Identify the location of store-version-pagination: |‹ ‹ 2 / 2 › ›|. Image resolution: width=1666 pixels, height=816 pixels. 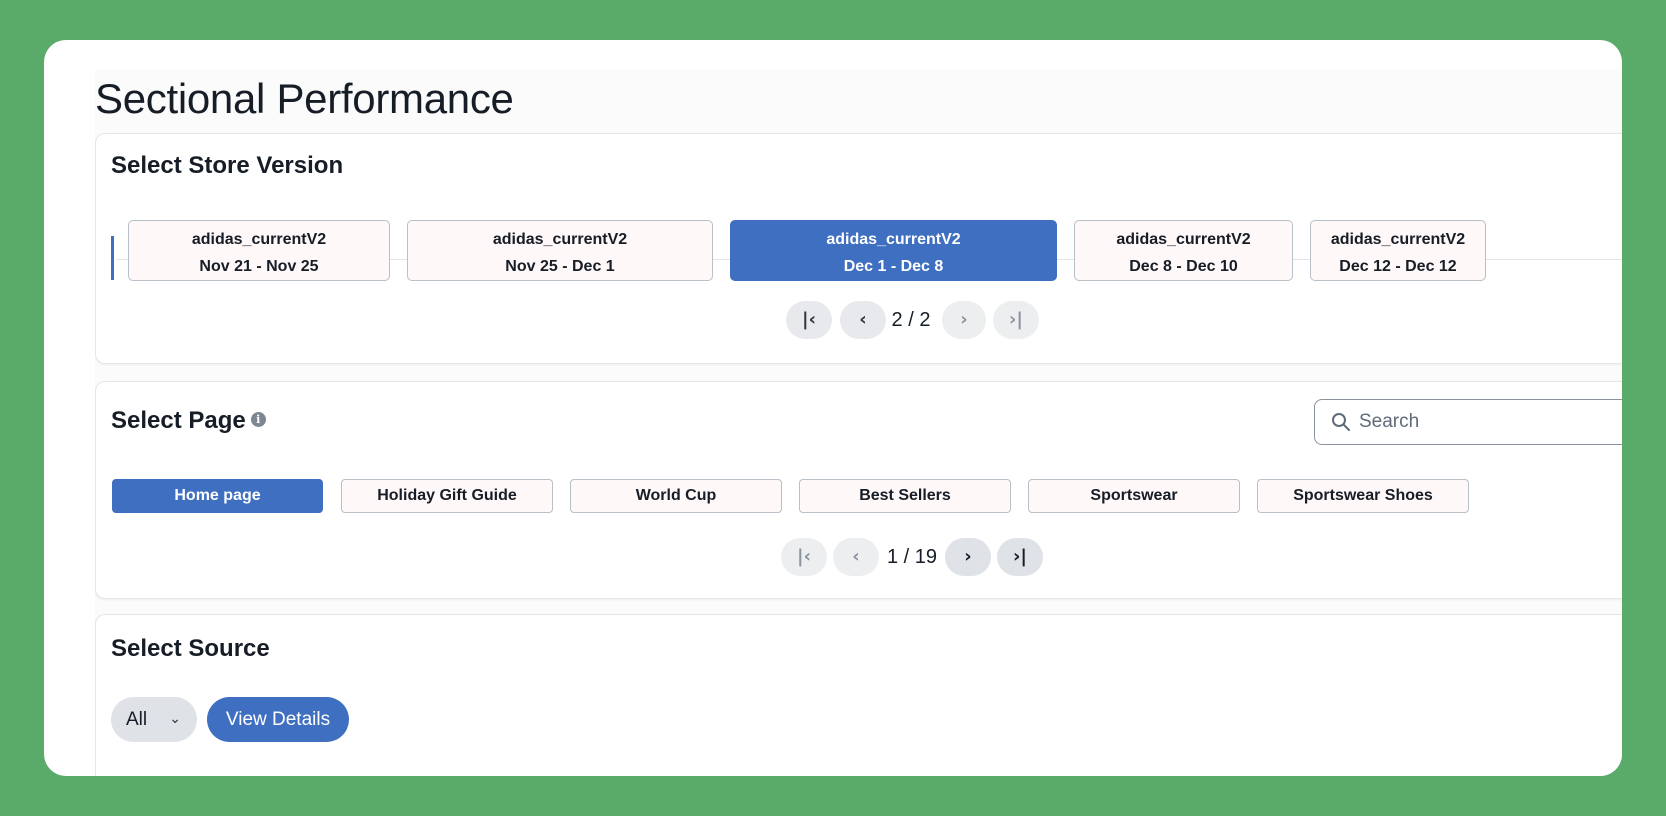
(916, 320).